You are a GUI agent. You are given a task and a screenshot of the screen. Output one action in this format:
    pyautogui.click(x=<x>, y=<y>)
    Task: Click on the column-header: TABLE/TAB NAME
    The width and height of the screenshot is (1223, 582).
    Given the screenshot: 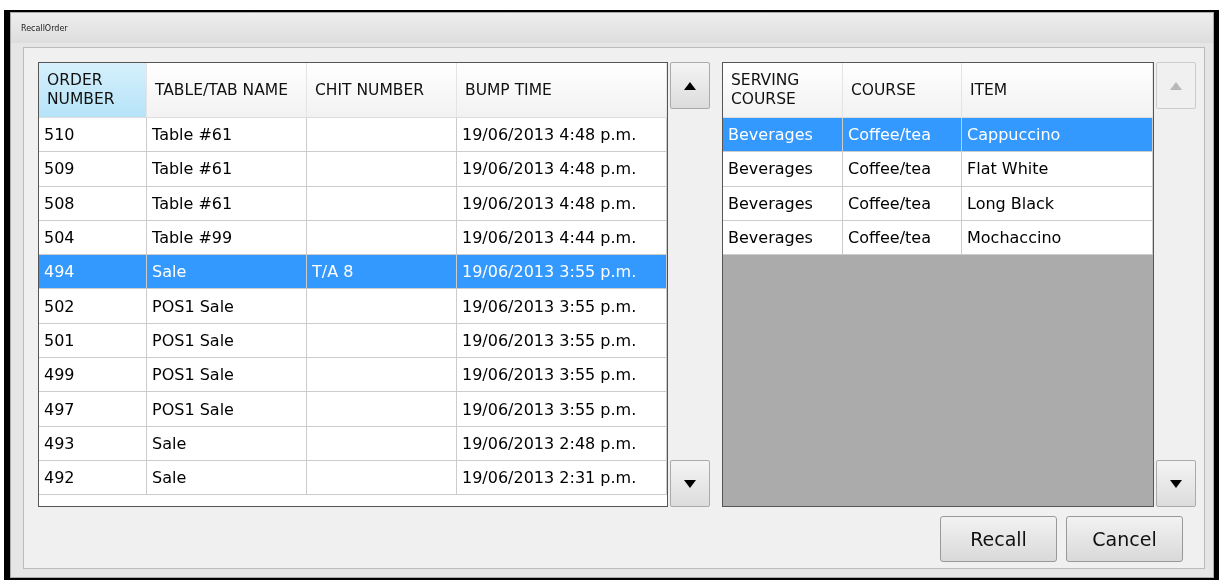 What is the action you would take?
    pyautogui.click(x=227, y=90)
    